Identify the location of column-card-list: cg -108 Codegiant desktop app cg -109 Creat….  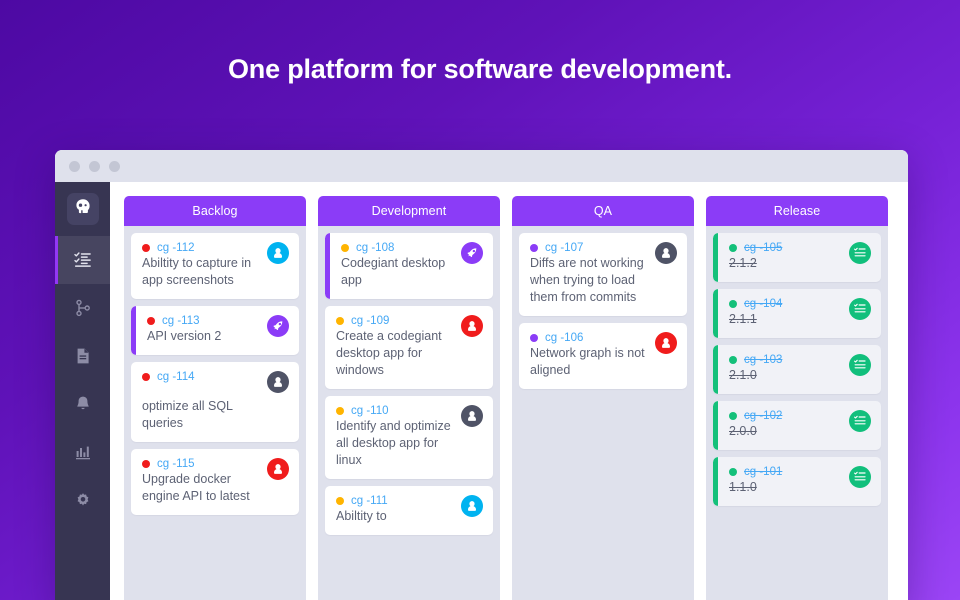
(409, 413).